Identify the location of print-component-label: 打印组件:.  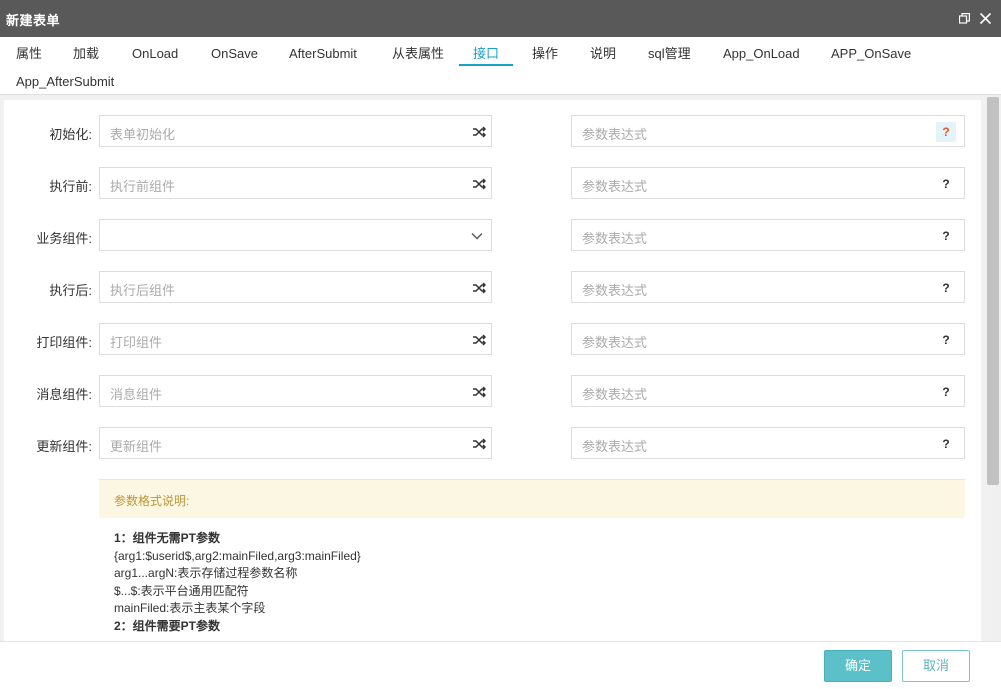
(64, 342).